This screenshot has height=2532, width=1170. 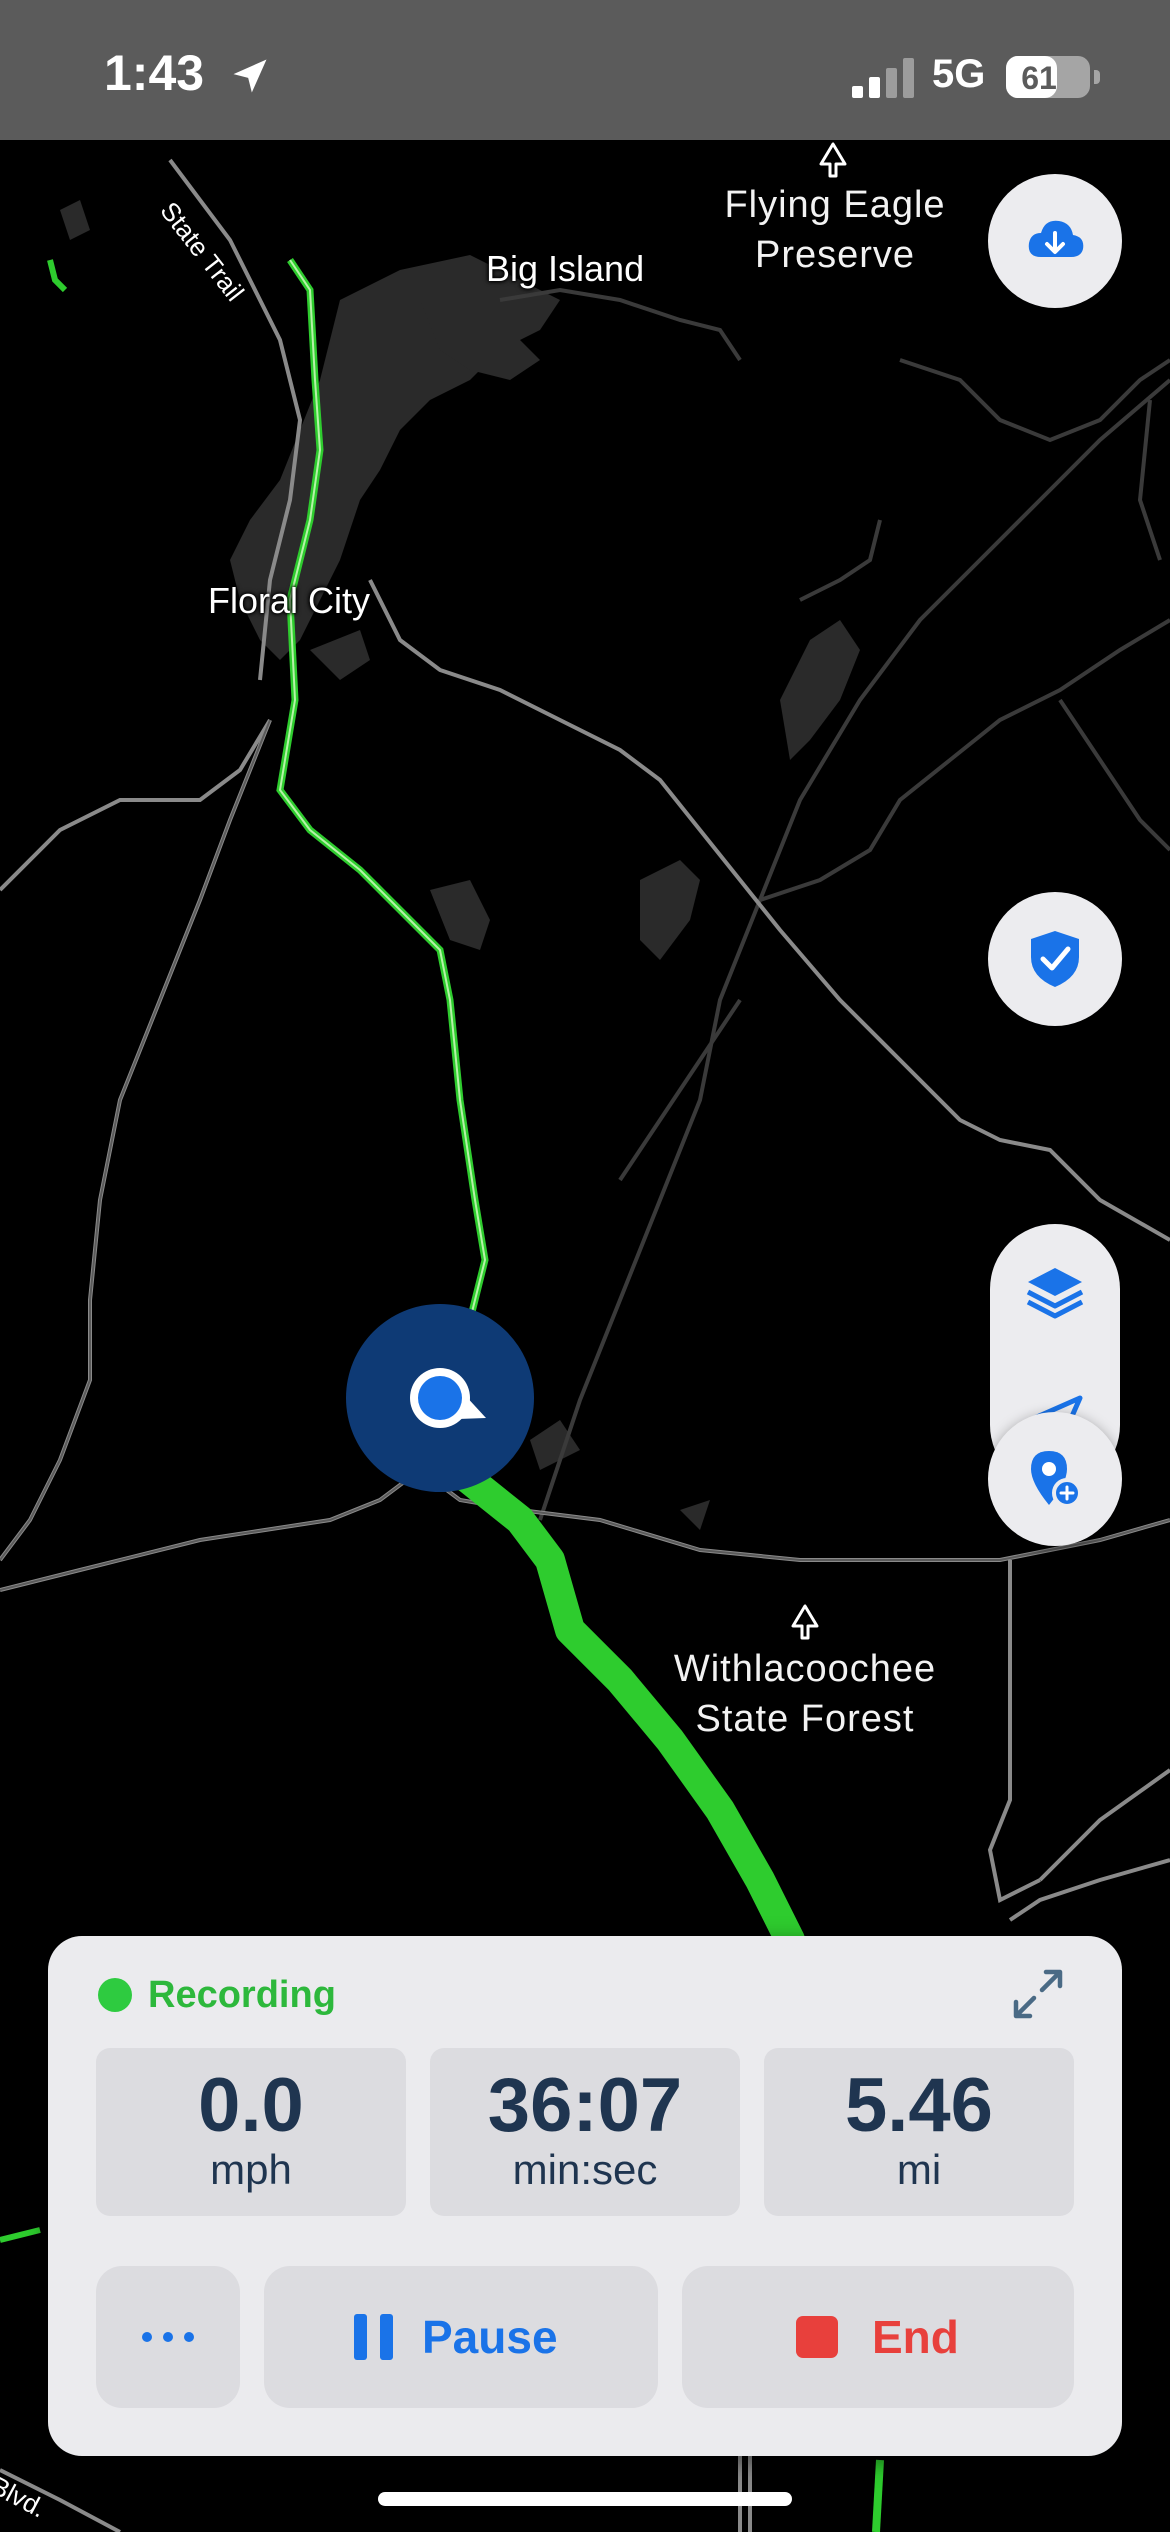 I want to click on label-flying-eagle: Flying Eagle Preserve, so click(x=835, y=230).